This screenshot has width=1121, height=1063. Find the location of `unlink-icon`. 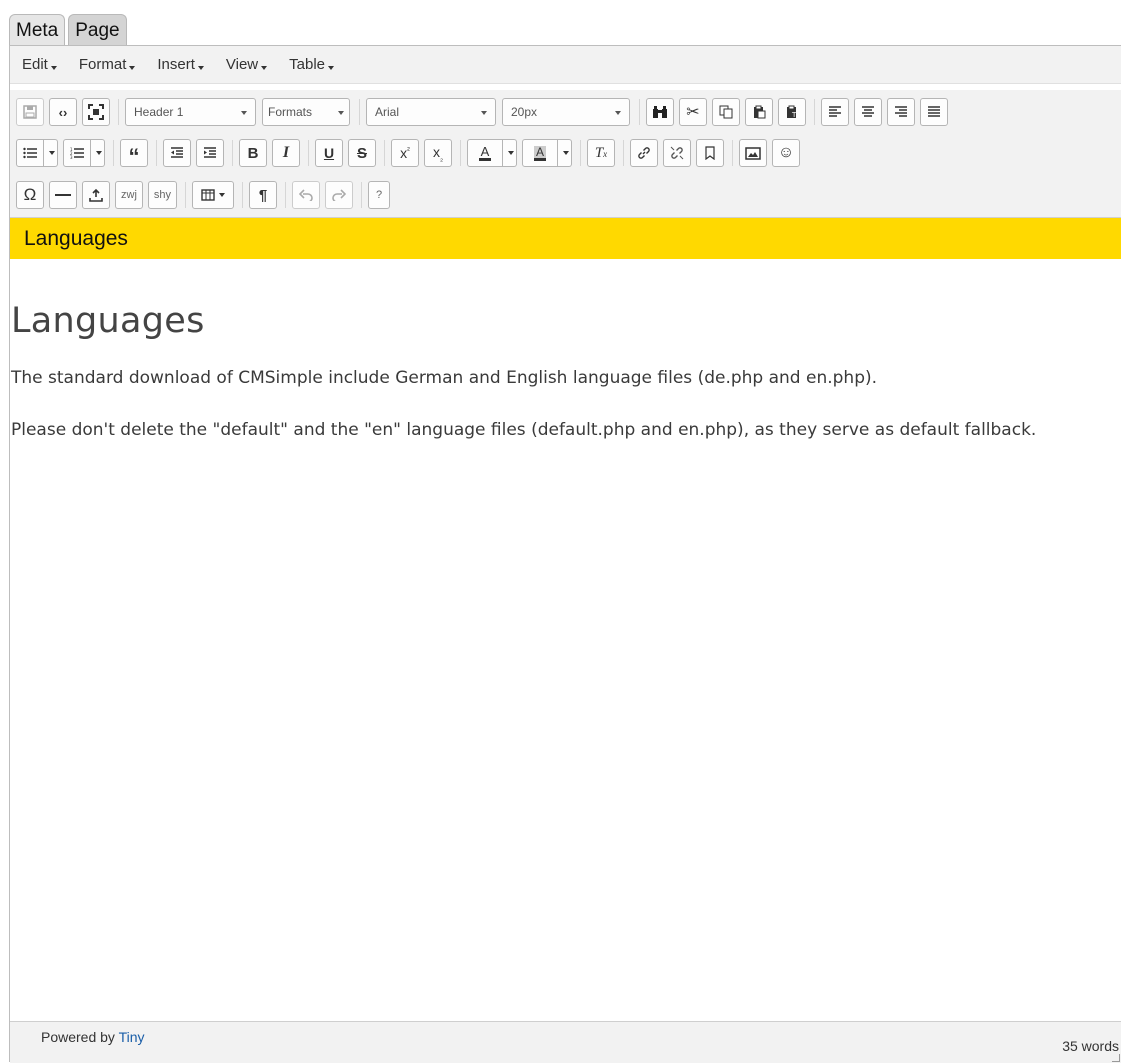

unlink-icon is located at coordinates (677, 153).